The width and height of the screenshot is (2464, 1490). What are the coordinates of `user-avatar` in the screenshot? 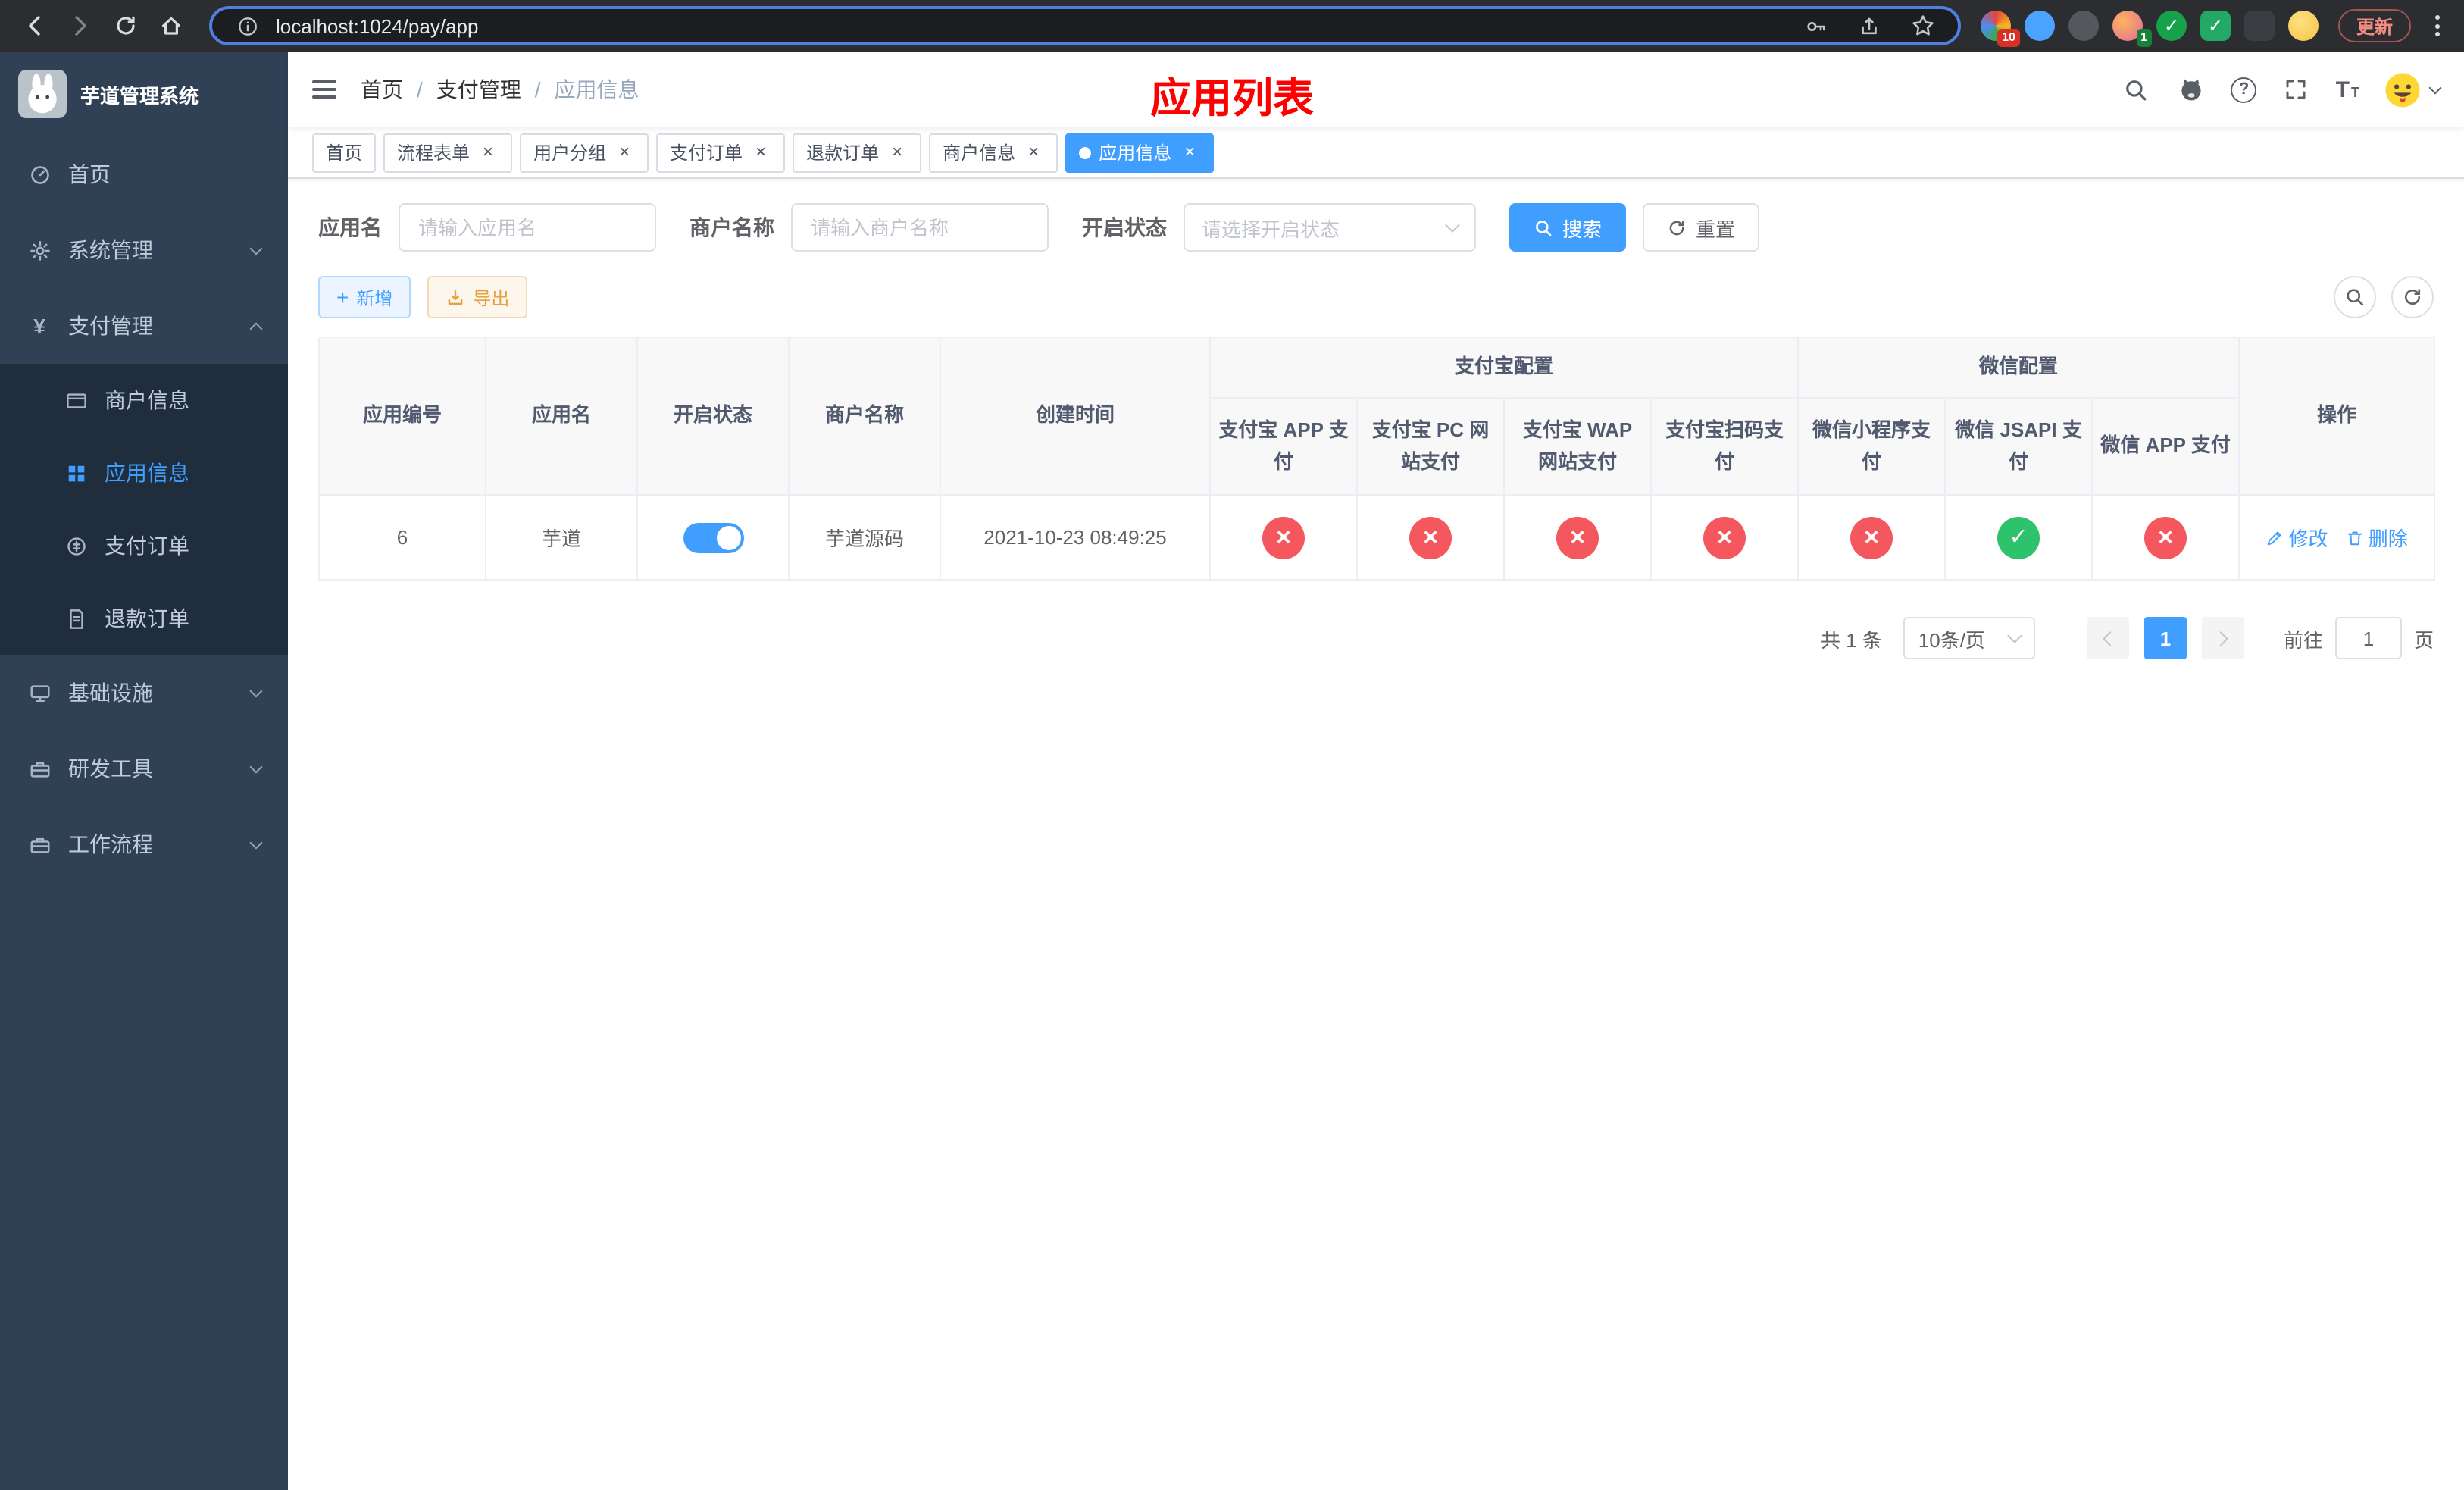 It's located at (2412, 89).